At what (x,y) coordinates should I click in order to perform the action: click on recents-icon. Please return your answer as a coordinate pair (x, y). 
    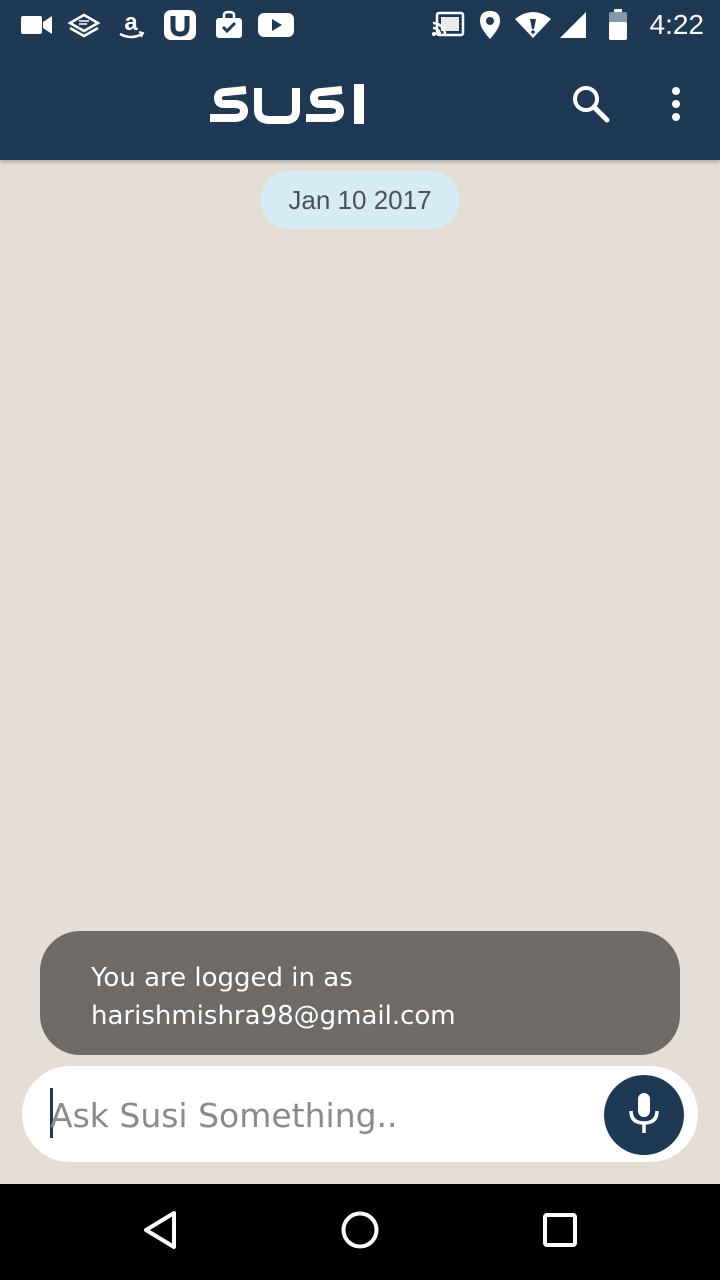
    Looking at the image, I should click on (560, 1232).